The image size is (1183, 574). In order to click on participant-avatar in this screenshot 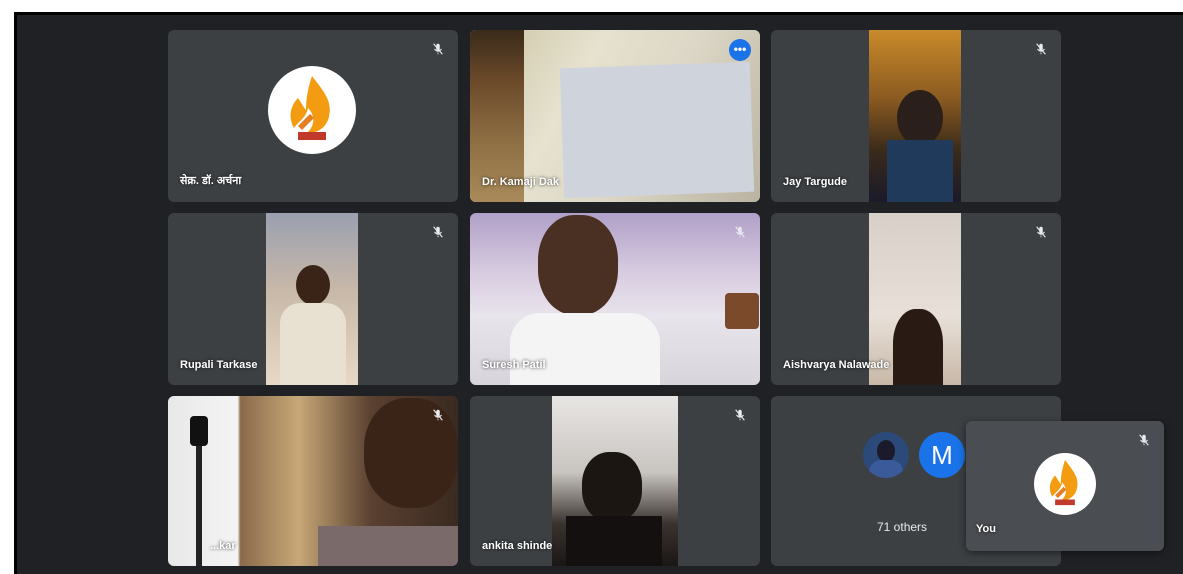, I will do `click(886, 455)`.